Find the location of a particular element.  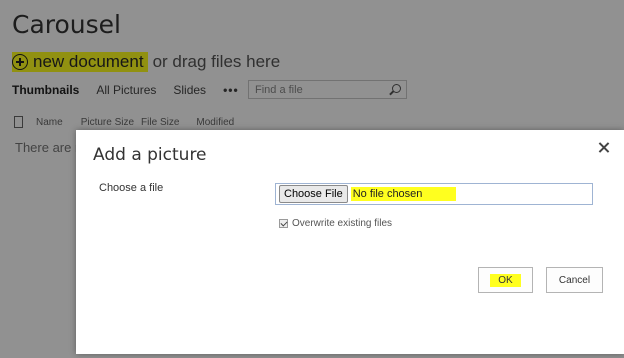

close-icon is located at coordinates (604, 148).